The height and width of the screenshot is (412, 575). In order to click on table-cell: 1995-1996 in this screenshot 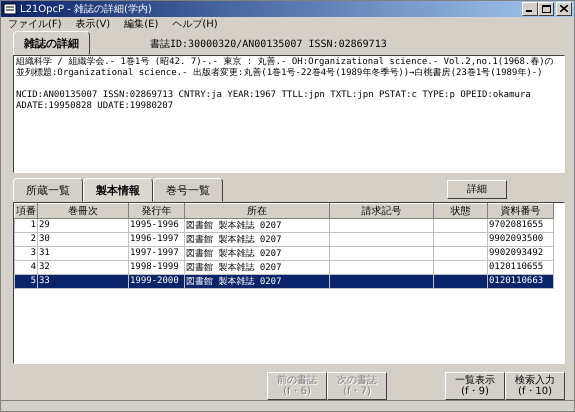, I will do `click(154, 225)`.